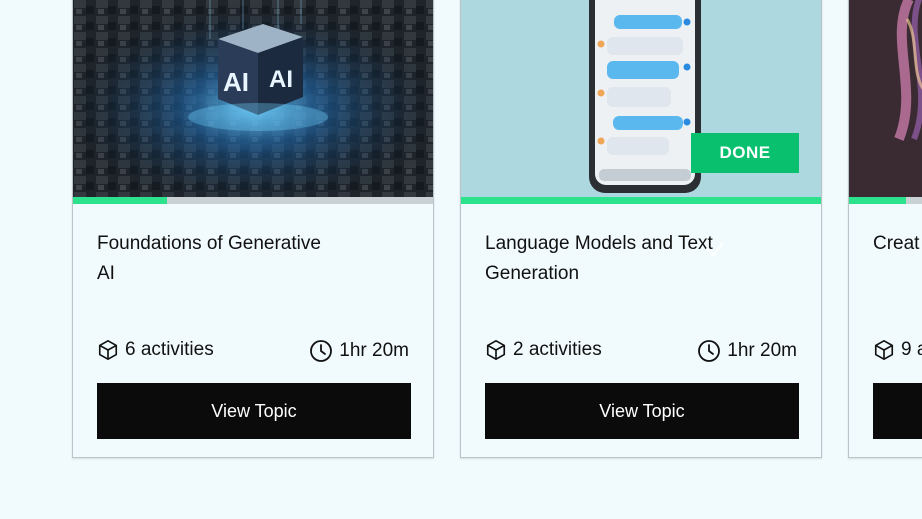 The image size is (922, 519). I want to click on topic-title: Foundations of Generative AI, so click(209, 258).